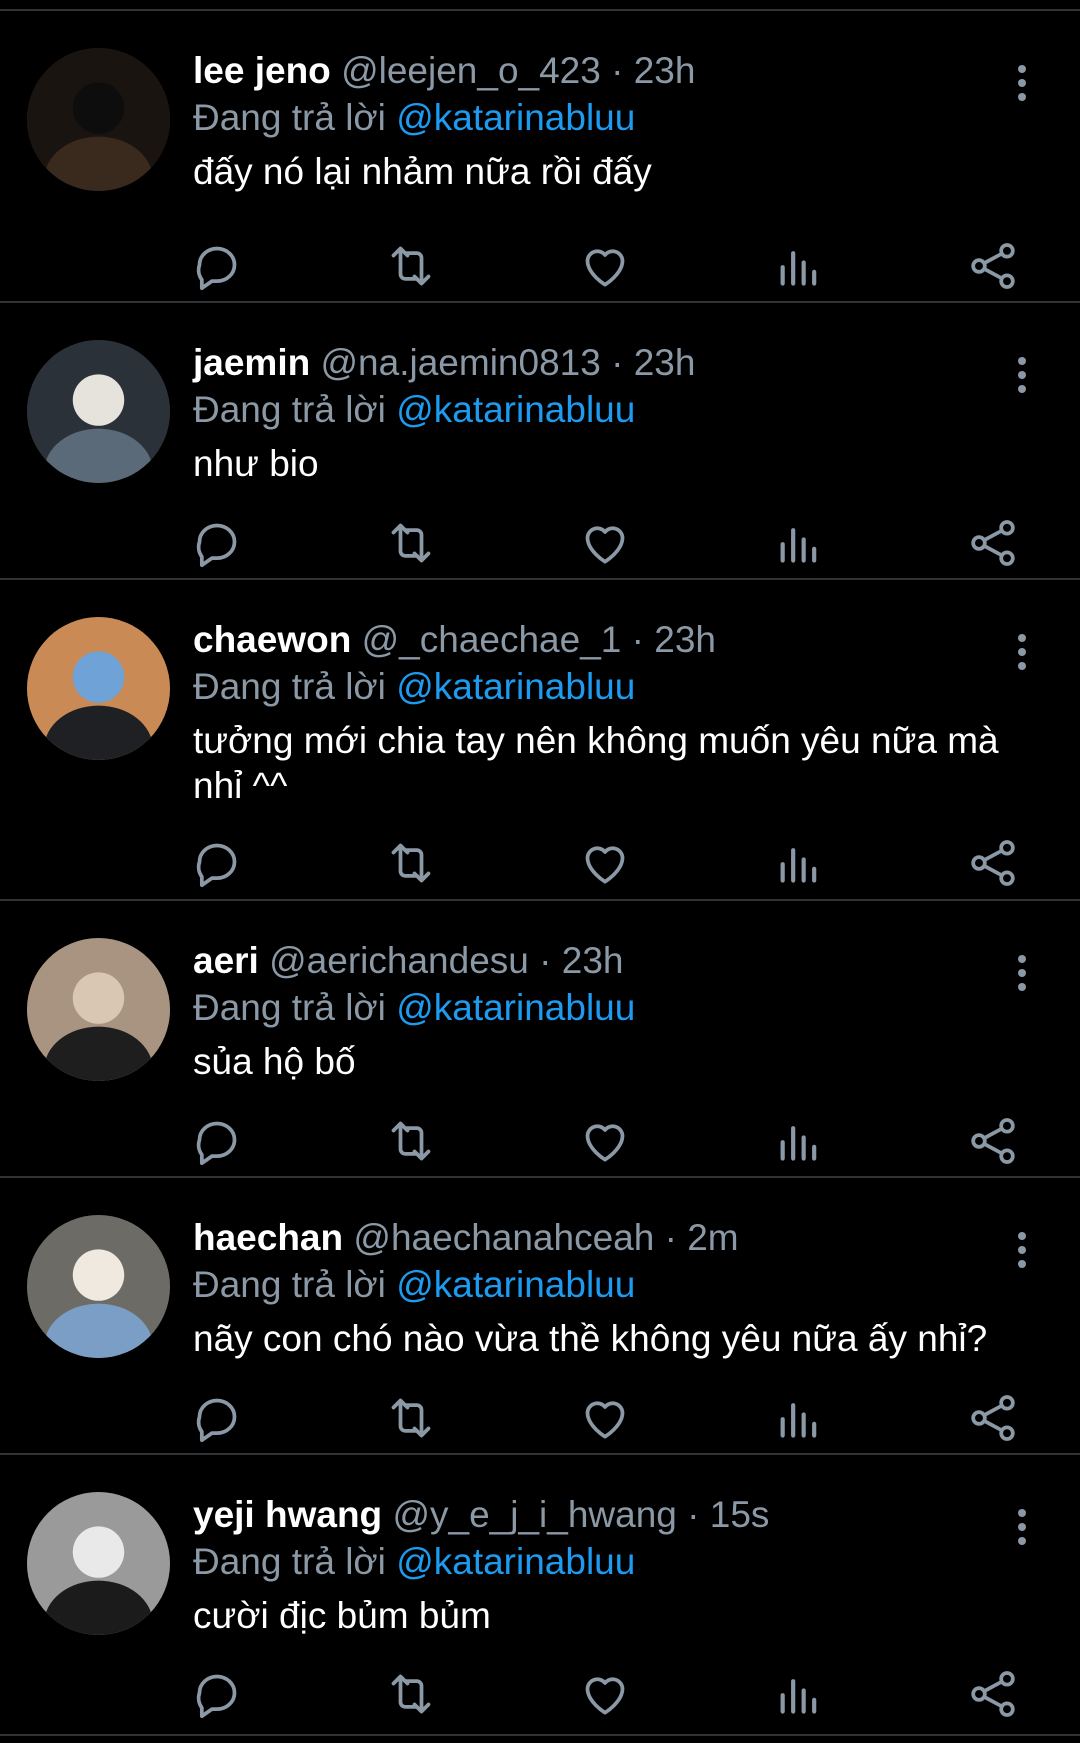 This screenshot has height=1743, width=1080. What do you see at coordinates (534, 1514) in the screenshot?
I see `username-handle: @y_e_j_i_hwang` at bounding box center [534, 1514].